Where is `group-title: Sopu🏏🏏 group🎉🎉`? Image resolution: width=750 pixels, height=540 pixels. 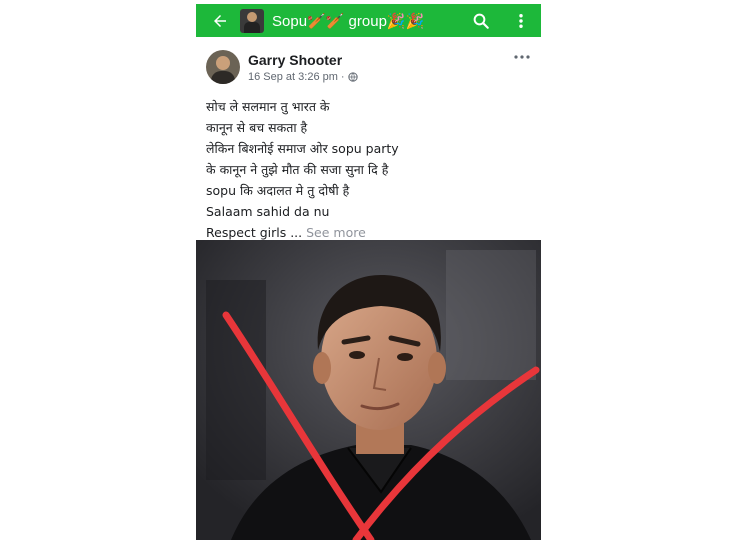
group-title: Sopu🏏🏏 group🎉🎉 is located at coordinates (366, 21).